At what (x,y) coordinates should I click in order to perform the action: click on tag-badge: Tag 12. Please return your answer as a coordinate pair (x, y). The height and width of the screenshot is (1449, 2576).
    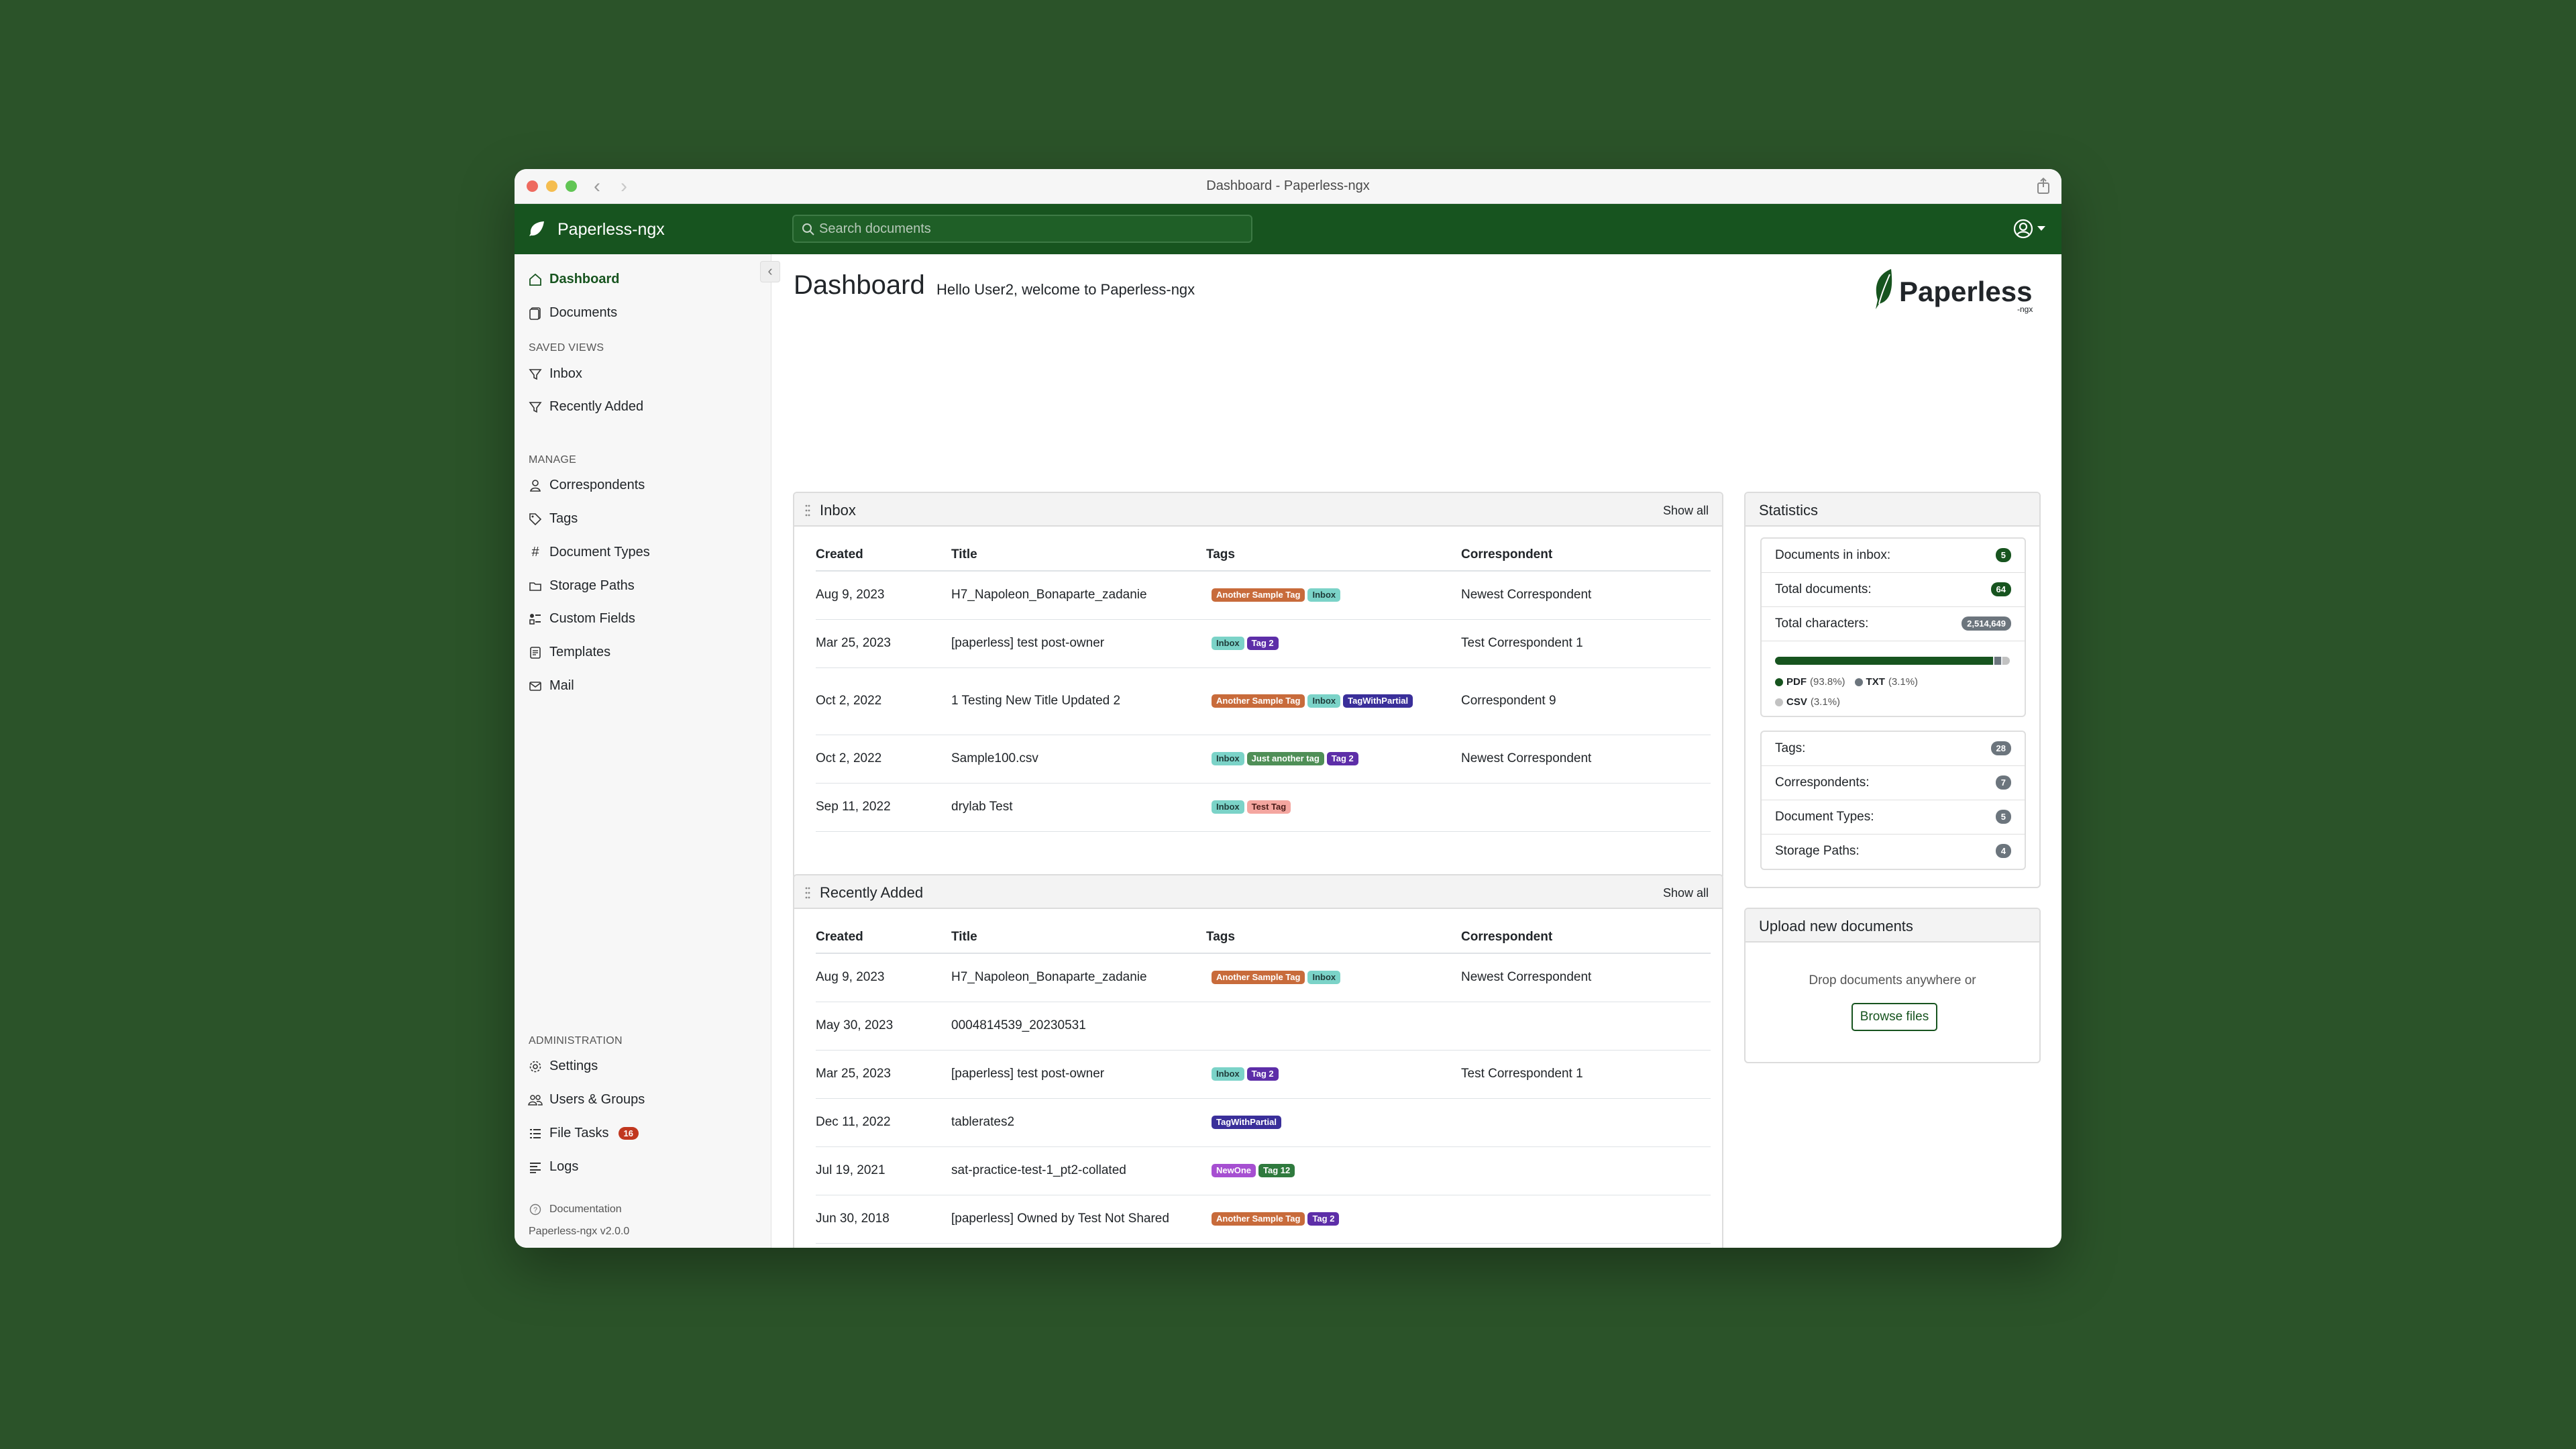
    Looking at the image, I should click on (1276, 1170).